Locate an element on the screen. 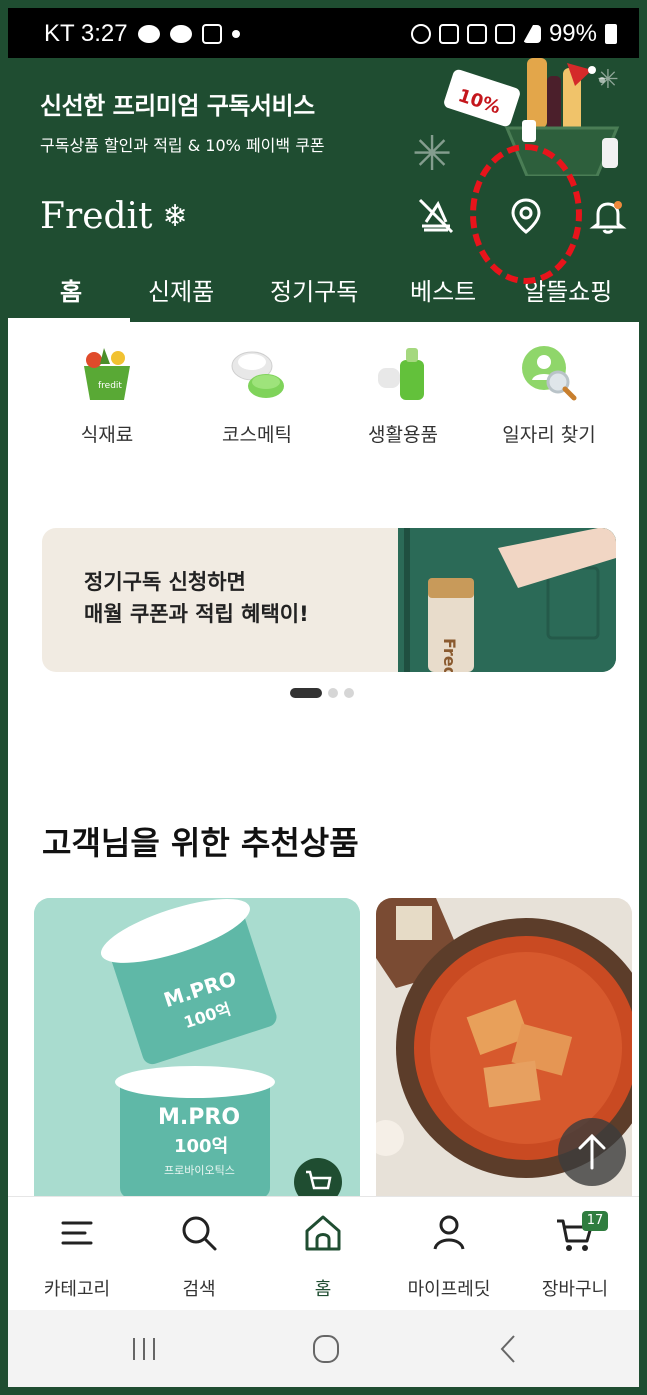 The height and width of the screenshot is (1395, 647). banner-line-1: 정기구독 신청하면 is located at coordinates (165, 582).